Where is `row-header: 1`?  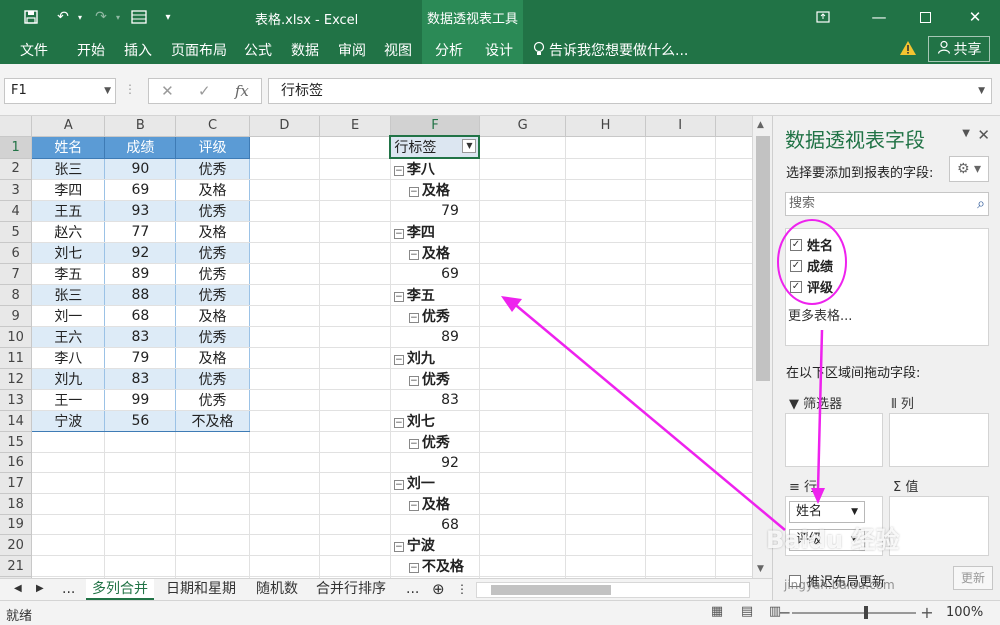
row-header: 1 is located at coordinates (16, 147).